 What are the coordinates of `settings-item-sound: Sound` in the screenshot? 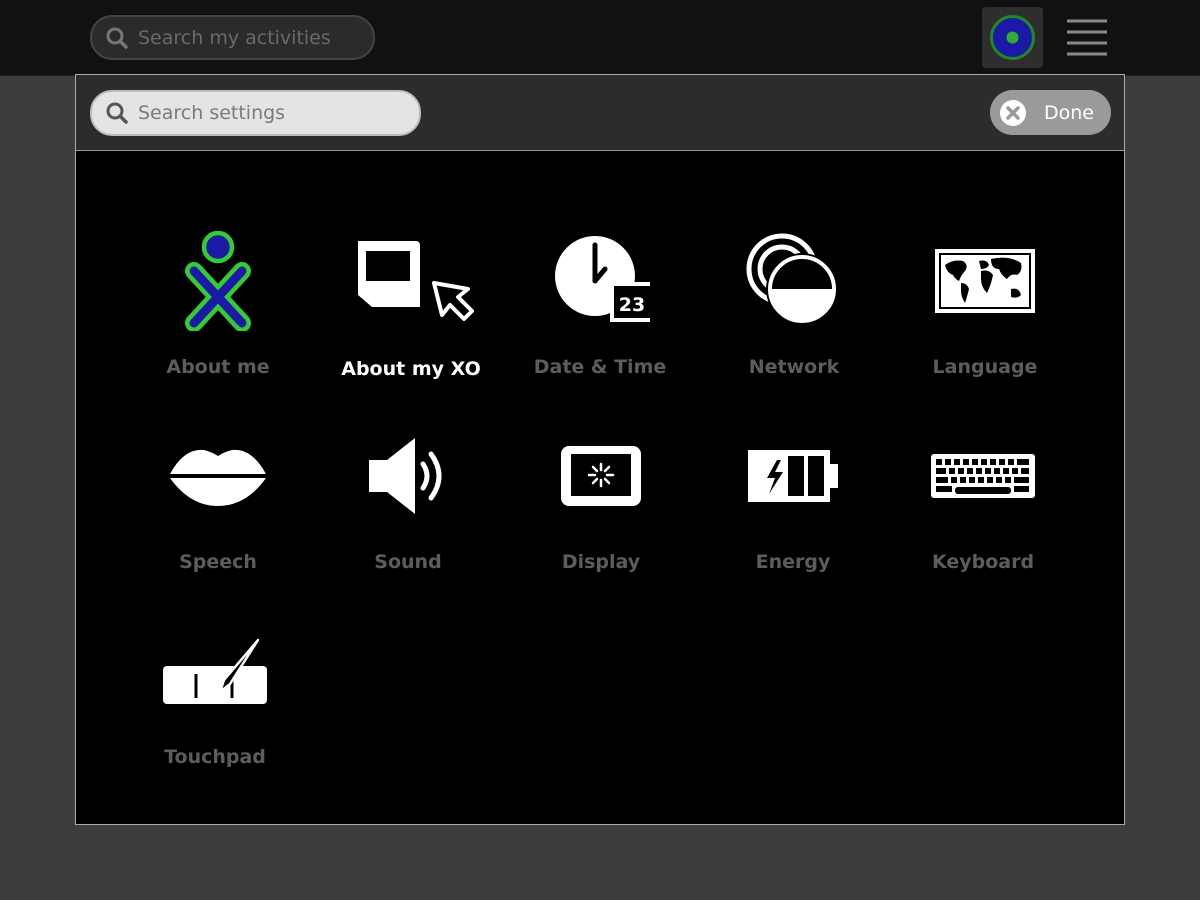 It's located at (408, 506).